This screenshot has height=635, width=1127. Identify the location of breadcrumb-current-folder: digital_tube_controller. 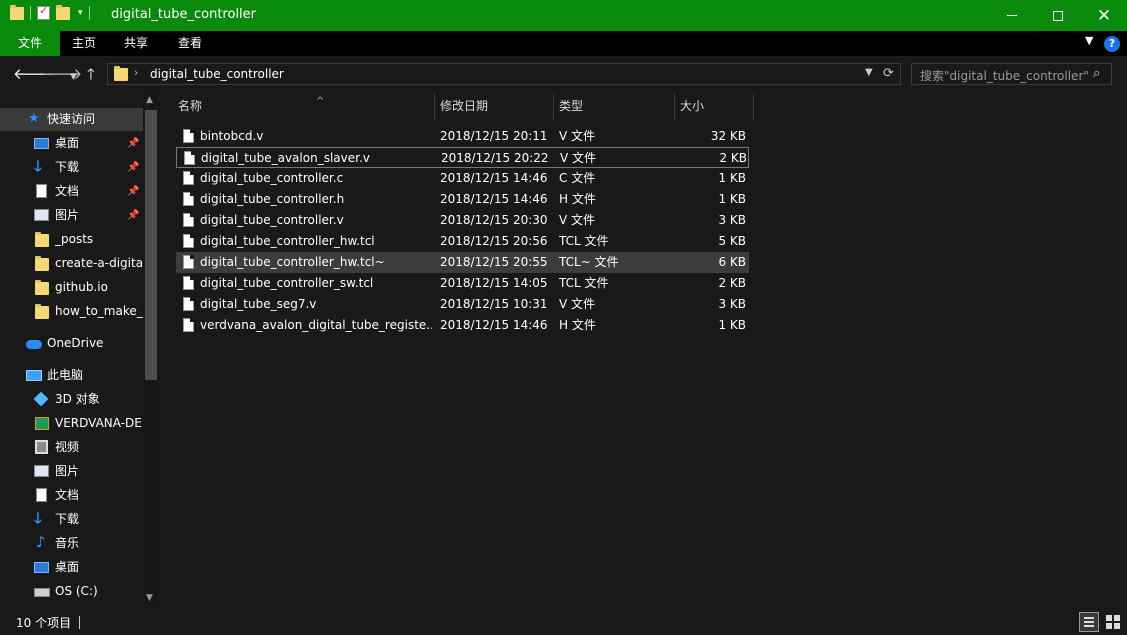
(217, 74).